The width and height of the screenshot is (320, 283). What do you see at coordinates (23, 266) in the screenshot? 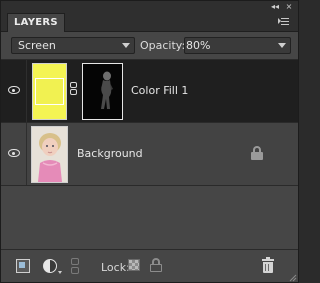
I see `new-layer-icon` at bounding box center [23, 266].